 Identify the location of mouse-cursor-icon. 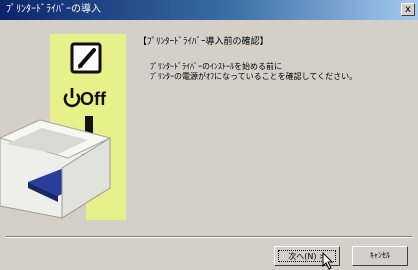
(328, 261).